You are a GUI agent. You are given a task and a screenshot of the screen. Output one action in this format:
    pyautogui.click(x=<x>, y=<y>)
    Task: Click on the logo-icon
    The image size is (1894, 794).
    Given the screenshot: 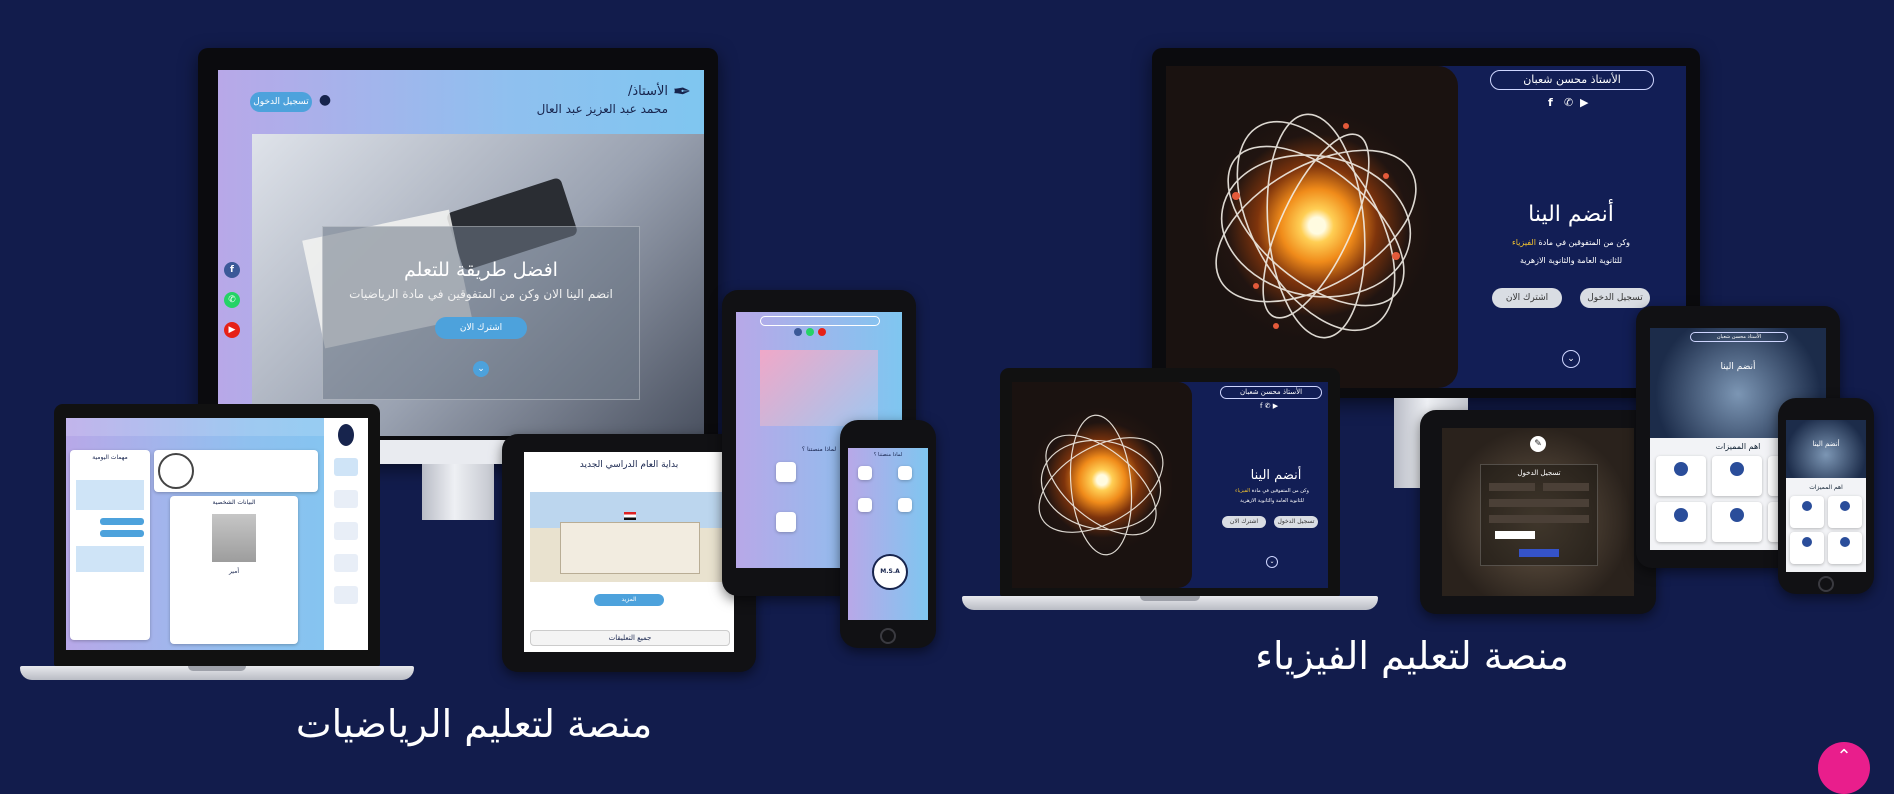 What is the action you would take?
    pyautogui.click(x=346, y=435)
    